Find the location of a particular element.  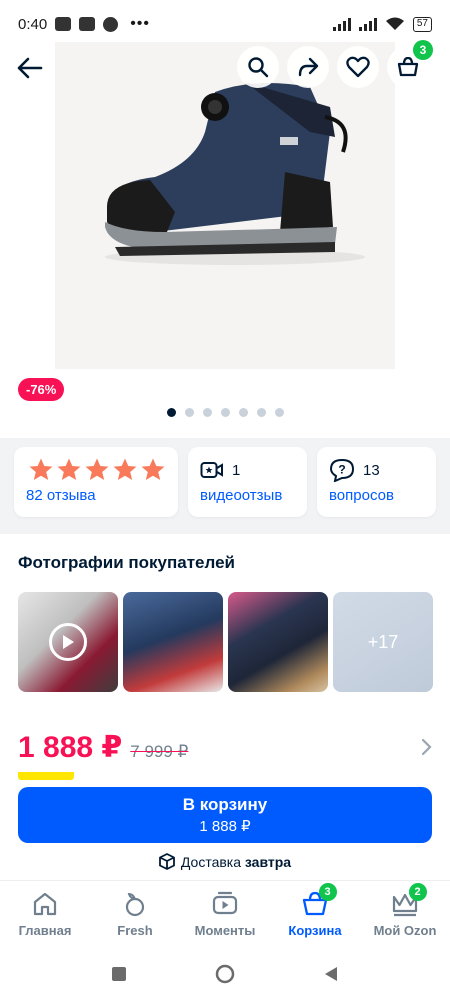

question-bubble-icon: ? is located at coordinates (342, 470).